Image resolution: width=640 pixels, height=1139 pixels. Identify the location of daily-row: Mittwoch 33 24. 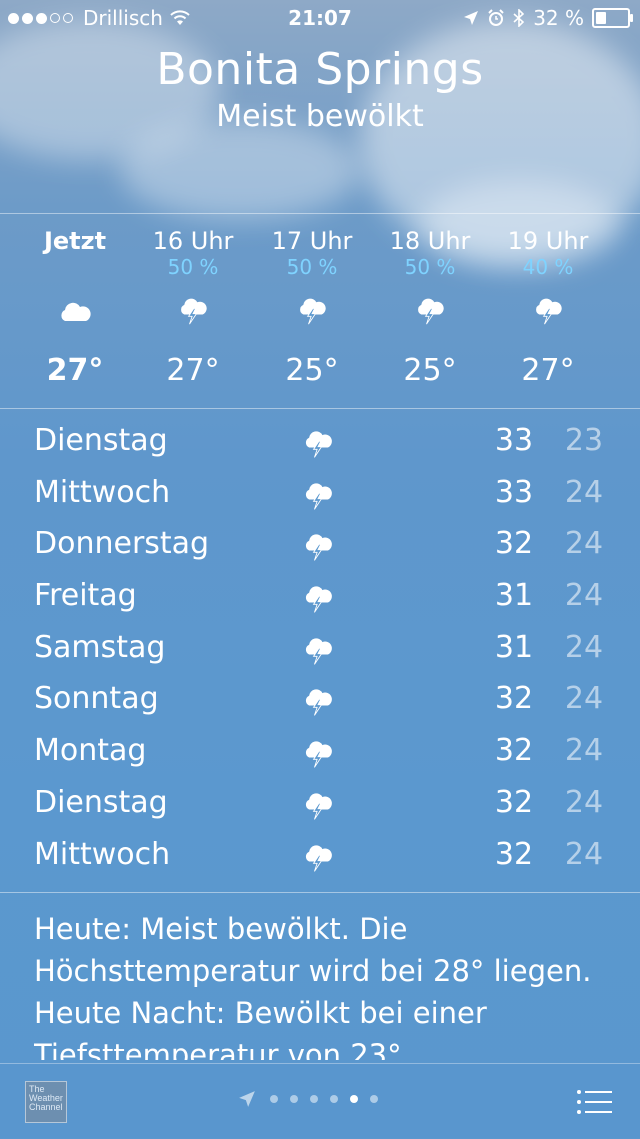
(320, 495).